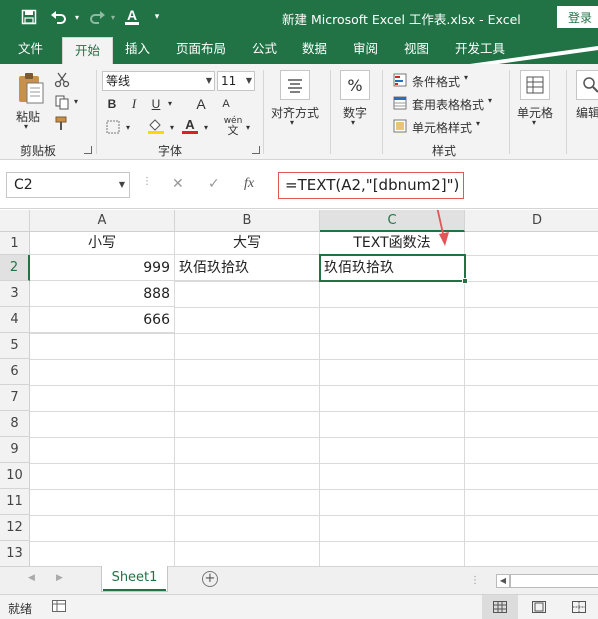 The width and height of the screenshot is (598, 619). I want to click on row-header: 3, so click(15, 294).